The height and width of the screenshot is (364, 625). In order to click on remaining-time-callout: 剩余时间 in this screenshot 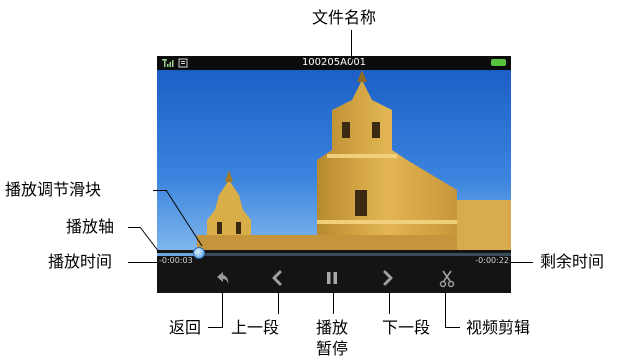, I will do `click(572, 261)`.